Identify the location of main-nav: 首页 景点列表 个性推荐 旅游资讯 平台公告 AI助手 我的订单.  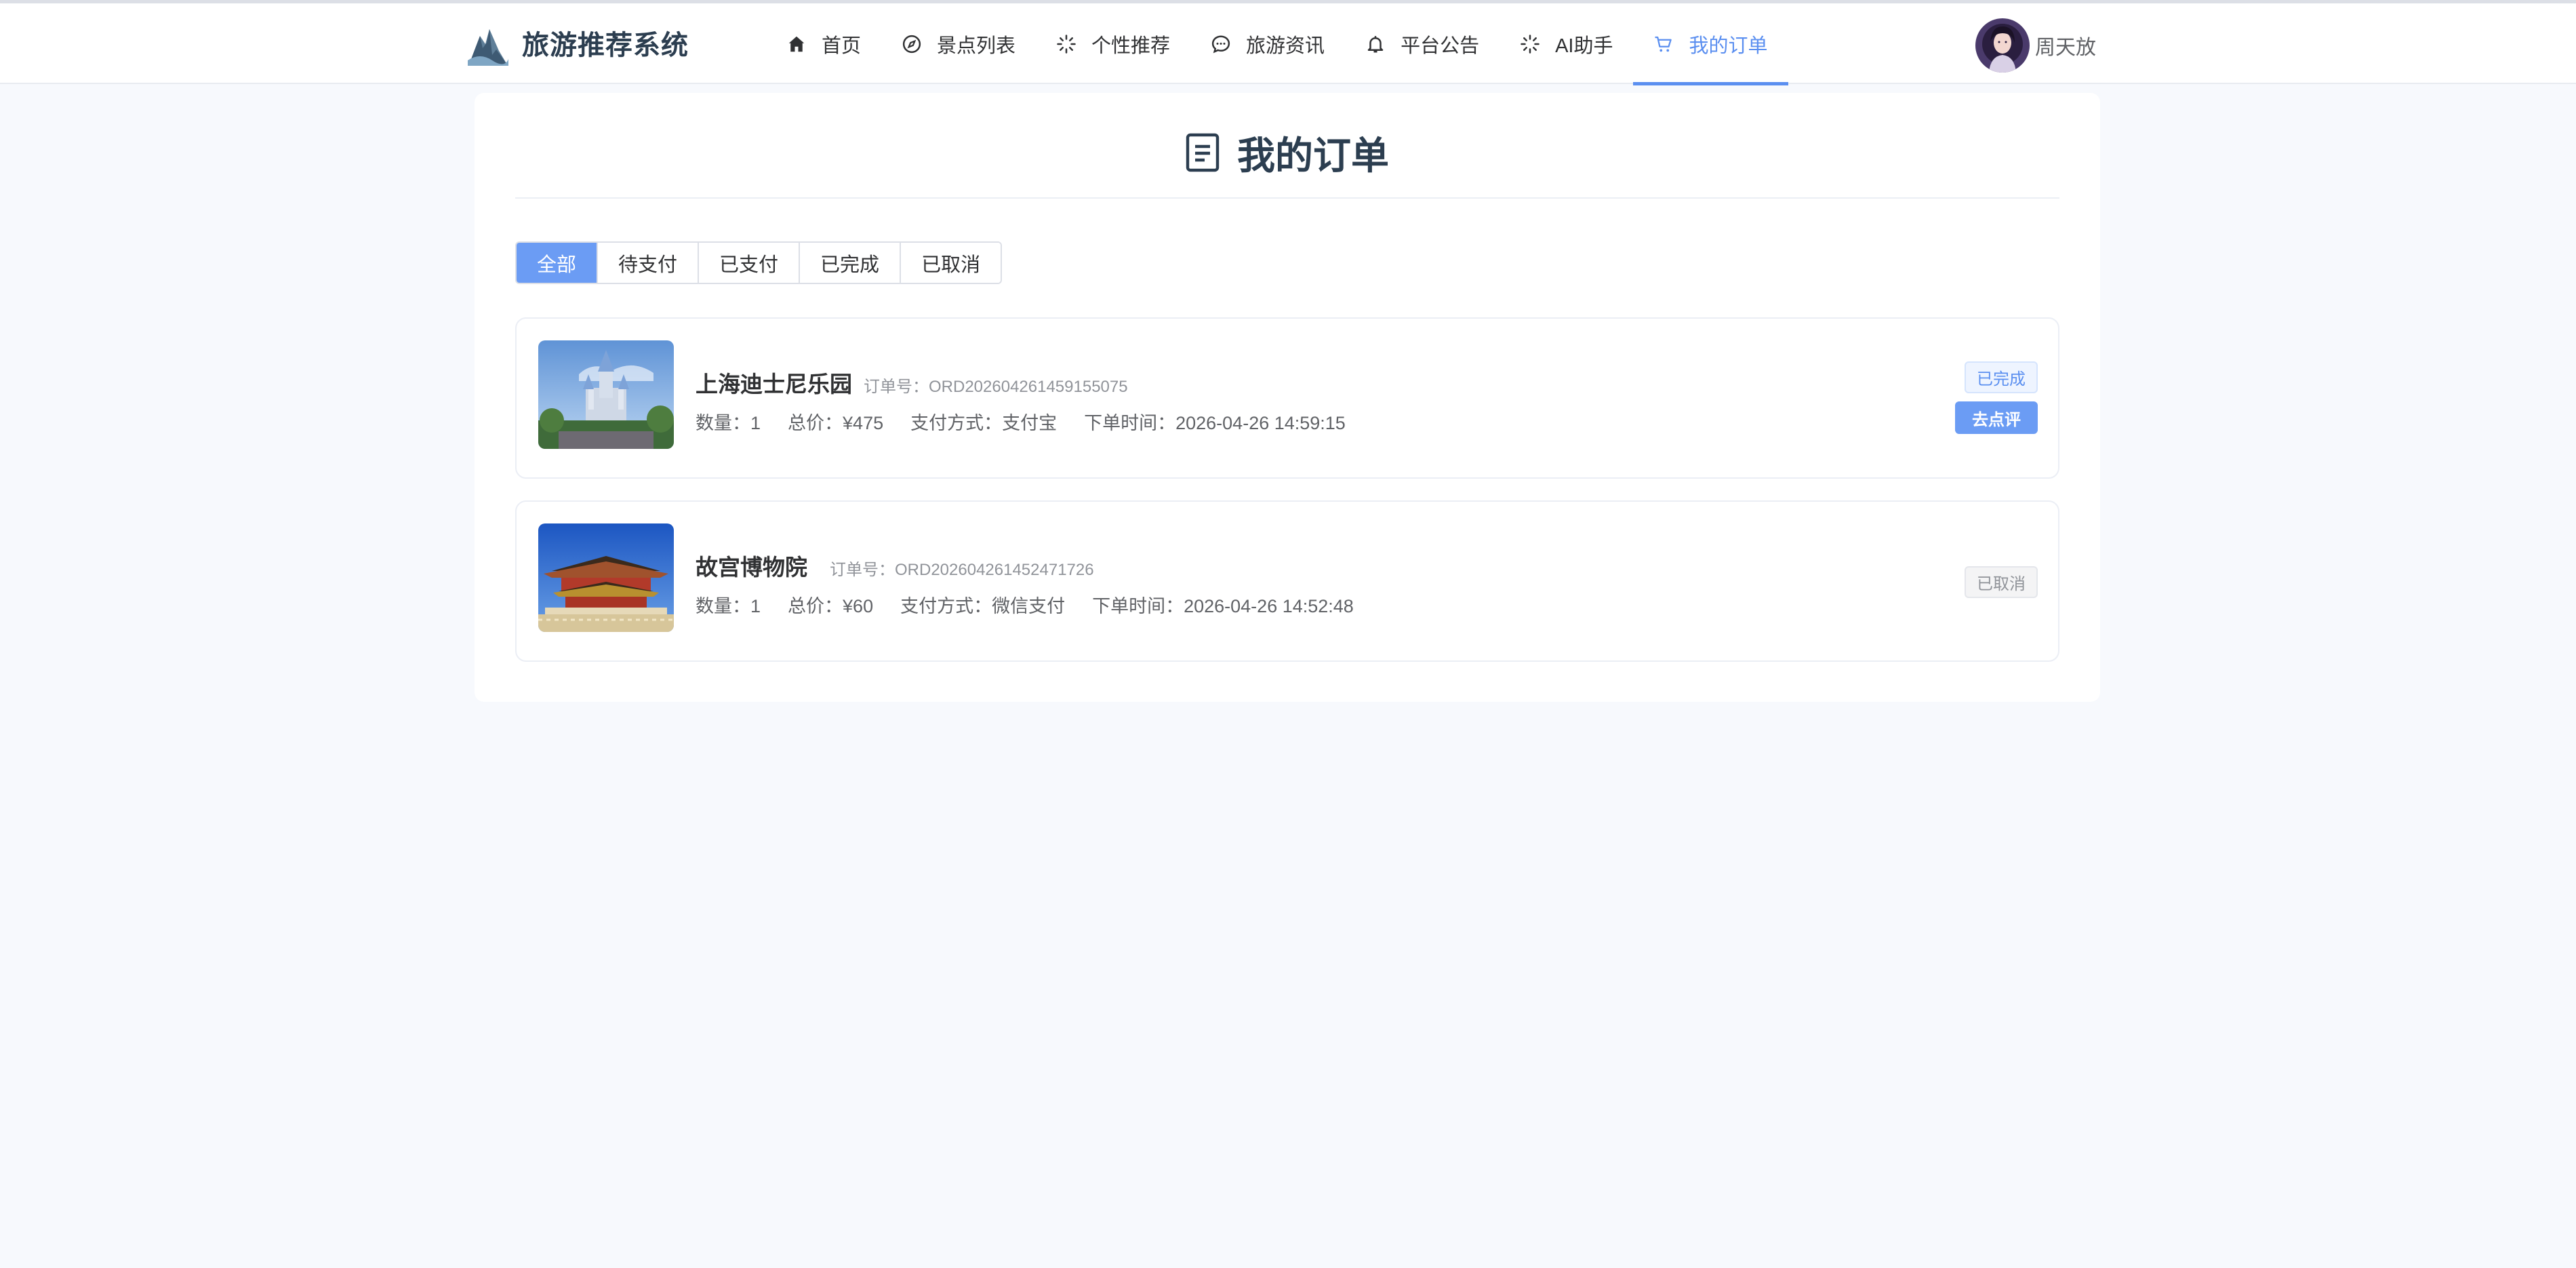
(1277, 44).